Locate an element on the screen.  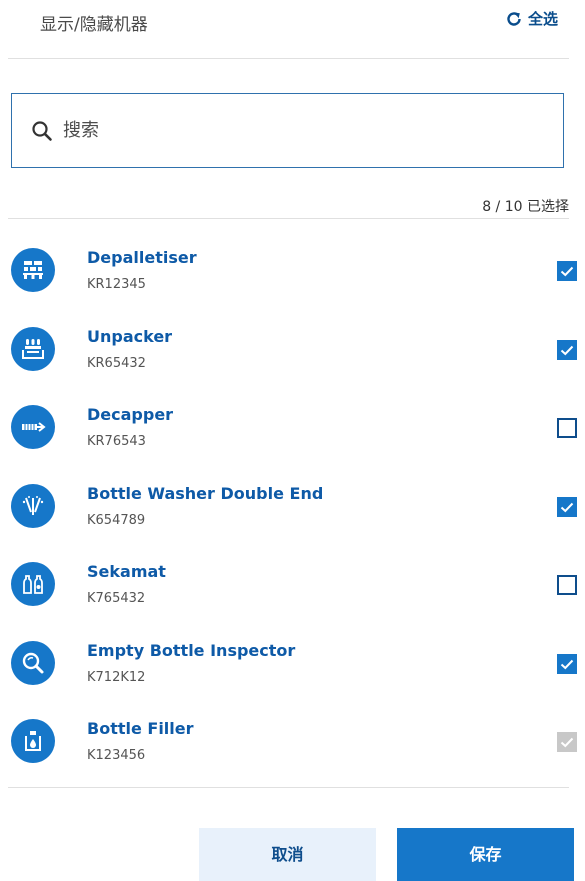
search-icon is located at coordinates (42, 130).